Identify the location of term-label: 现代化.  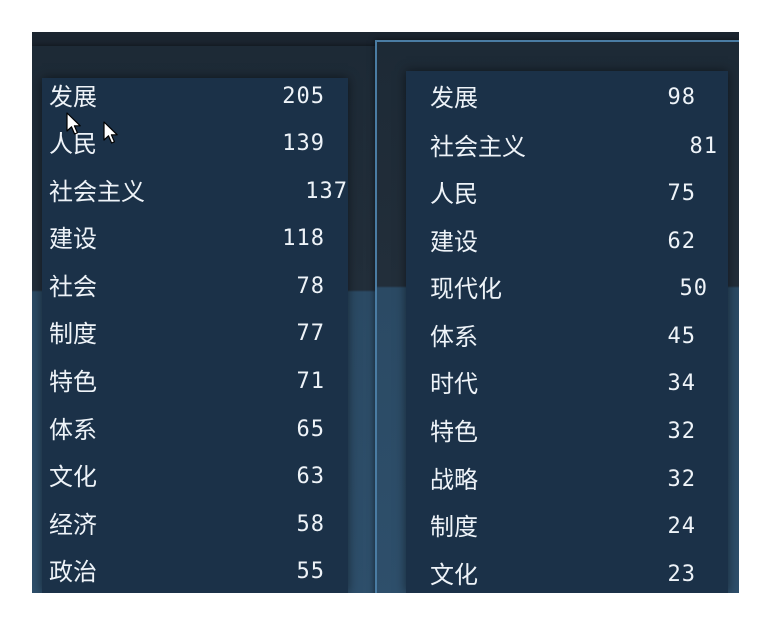
(466, 289).